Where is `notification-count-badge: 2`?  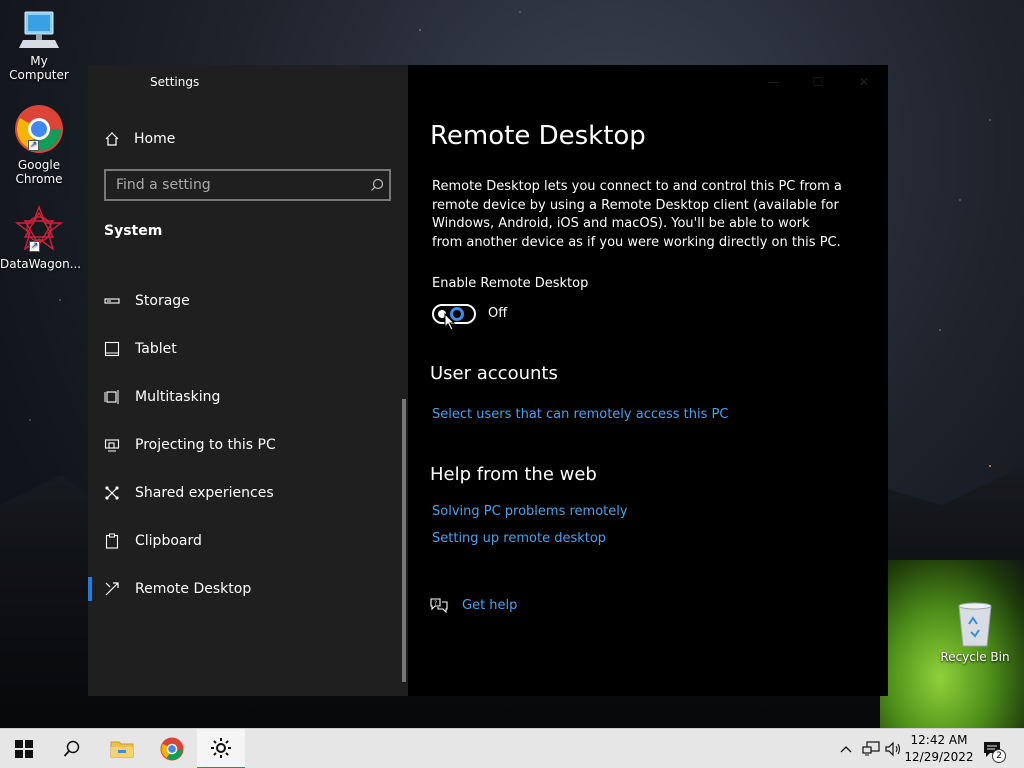
notification-count-badge: 2 is located at coordinates (999, 756).